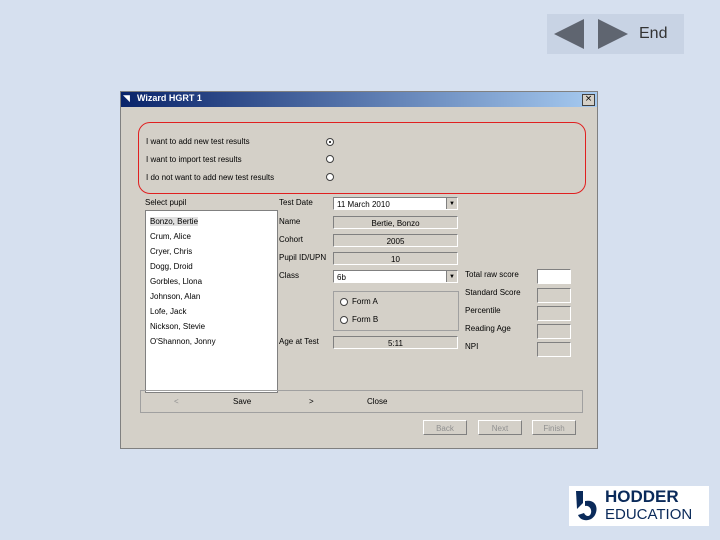 Image resolution: width=720 pixels, height=540 pixels. Describe the element at coordinates (242, 401) in the screenshot. I see `save-button: Save` at that location.